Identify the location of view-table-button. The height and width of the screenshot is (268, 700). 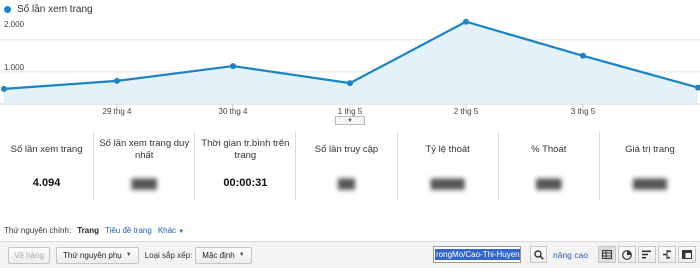
(607, 254).